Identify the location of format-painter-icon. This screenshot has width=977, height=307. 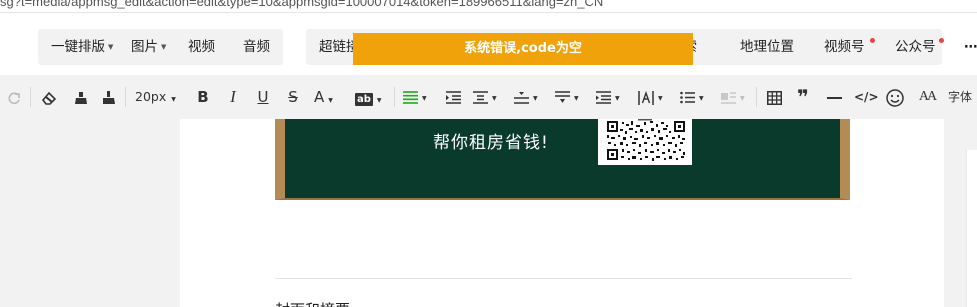
(81, 97).